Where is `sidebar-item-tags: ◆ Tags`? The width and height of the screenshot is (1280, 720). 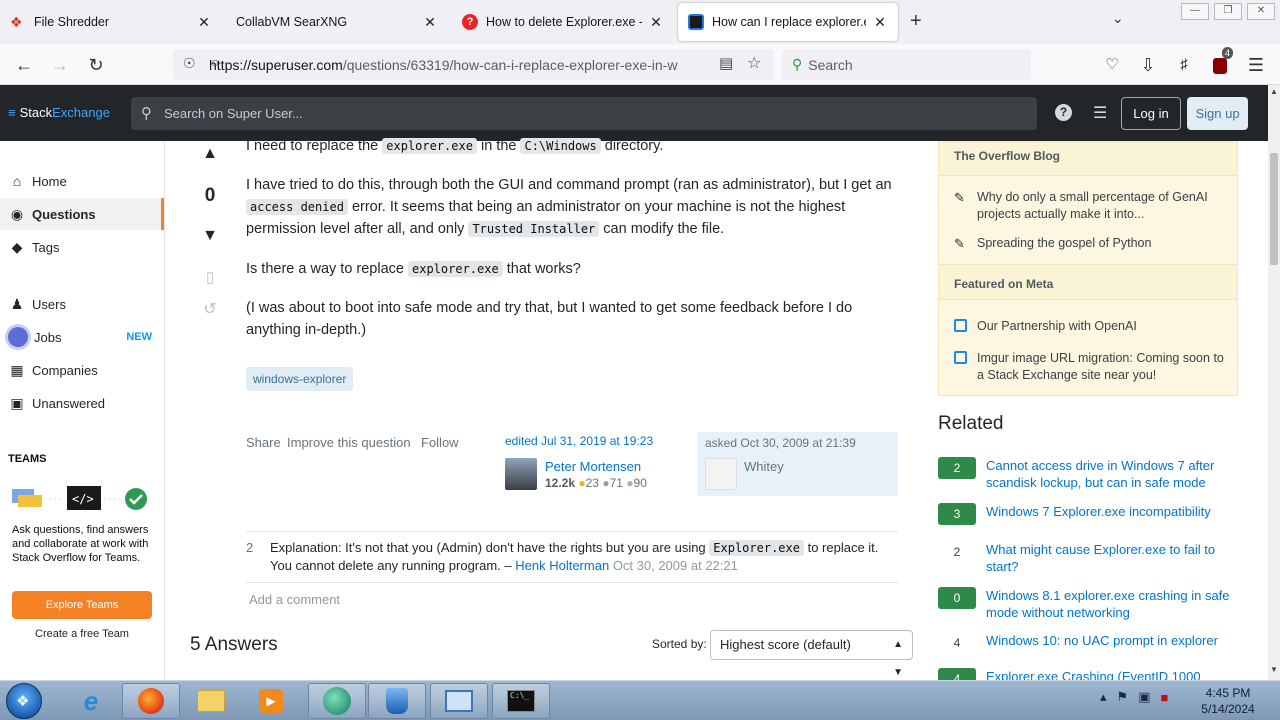
sidebar-item-tags: ◆ Tags is located at coordinates (82, 247).